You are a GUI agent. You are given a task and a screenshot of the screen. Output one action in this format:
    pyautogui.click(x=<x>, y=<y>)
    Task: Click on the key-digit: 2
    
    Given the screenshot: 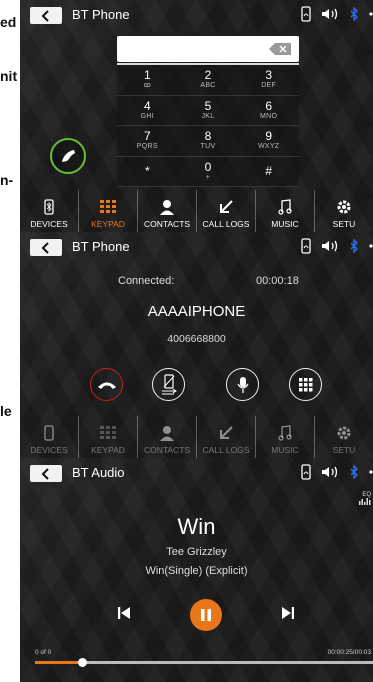 What is the action you would take?
    pyautogui.click(x=208, y=75)
    